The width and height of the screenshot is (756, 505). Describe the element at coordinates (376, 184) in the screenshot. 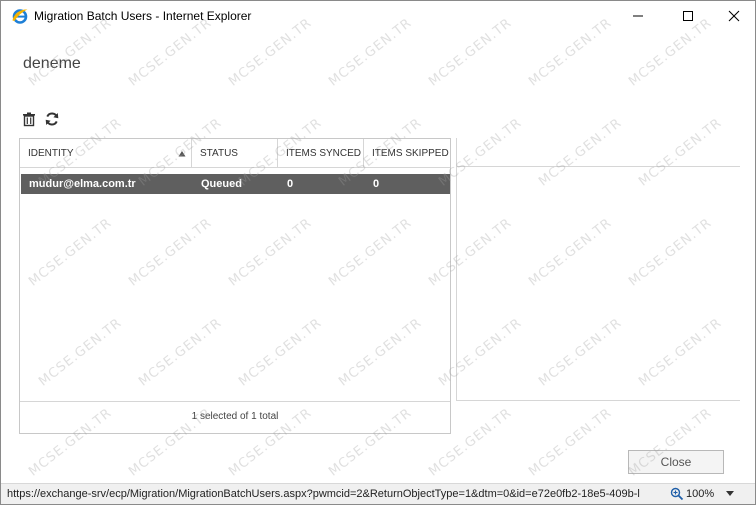

I see `cell-items-skipped: 0` at that location.